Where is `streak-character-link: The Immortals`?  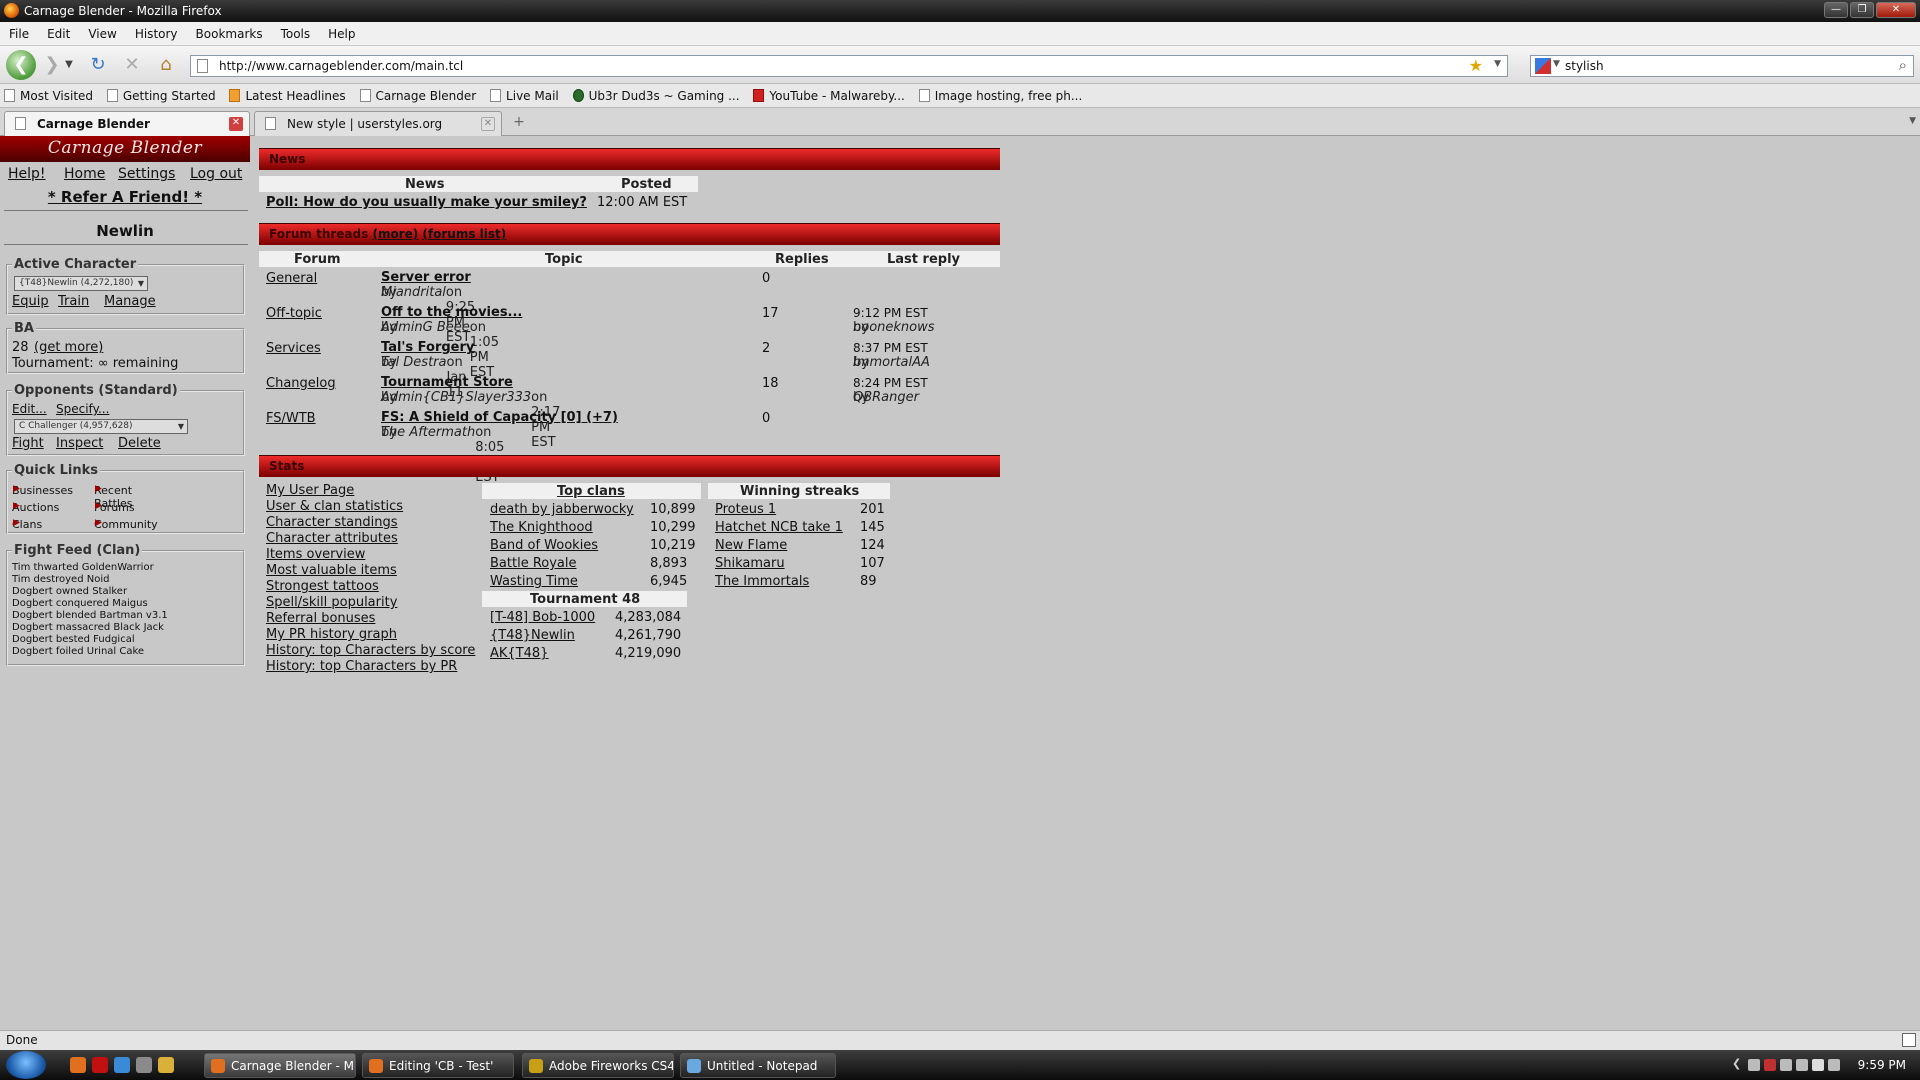
streak-character-link: The Immortals is located at coordinates (762, 581).